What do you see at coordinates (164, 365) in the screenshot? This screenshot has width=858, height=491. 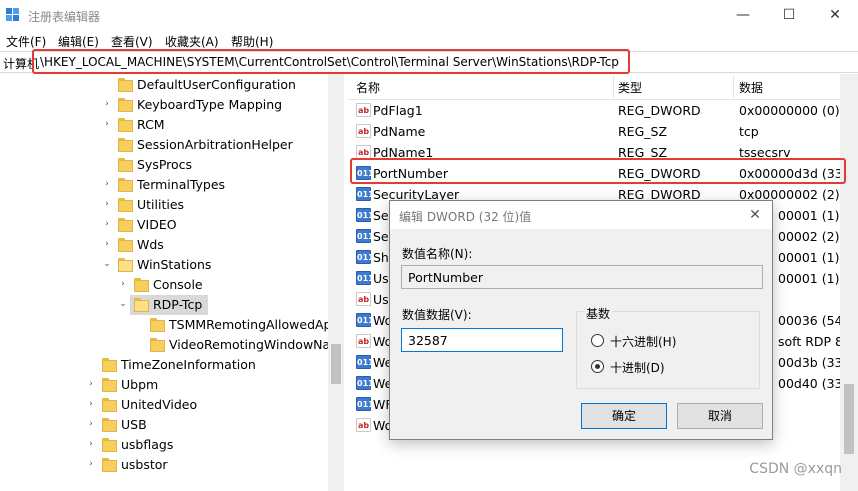 I see `tree-item-timezoneinformation: TimeZoneInformation` at bounding box center [164, 365].